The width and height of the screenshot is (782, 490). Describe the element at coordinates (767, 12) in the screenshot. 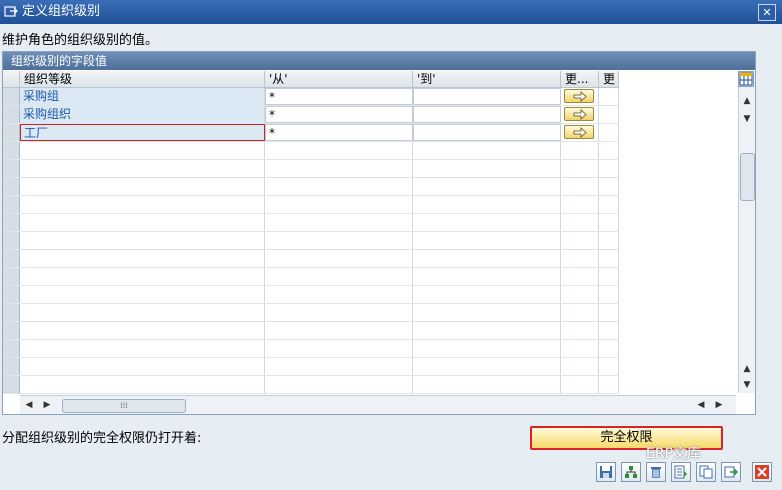

I see `close-button: ✕` at that location.